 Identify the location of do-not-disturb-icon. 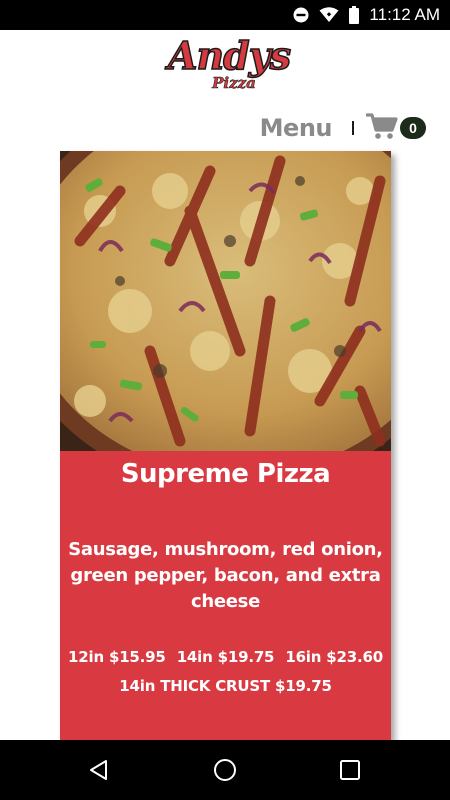
(301, 15).